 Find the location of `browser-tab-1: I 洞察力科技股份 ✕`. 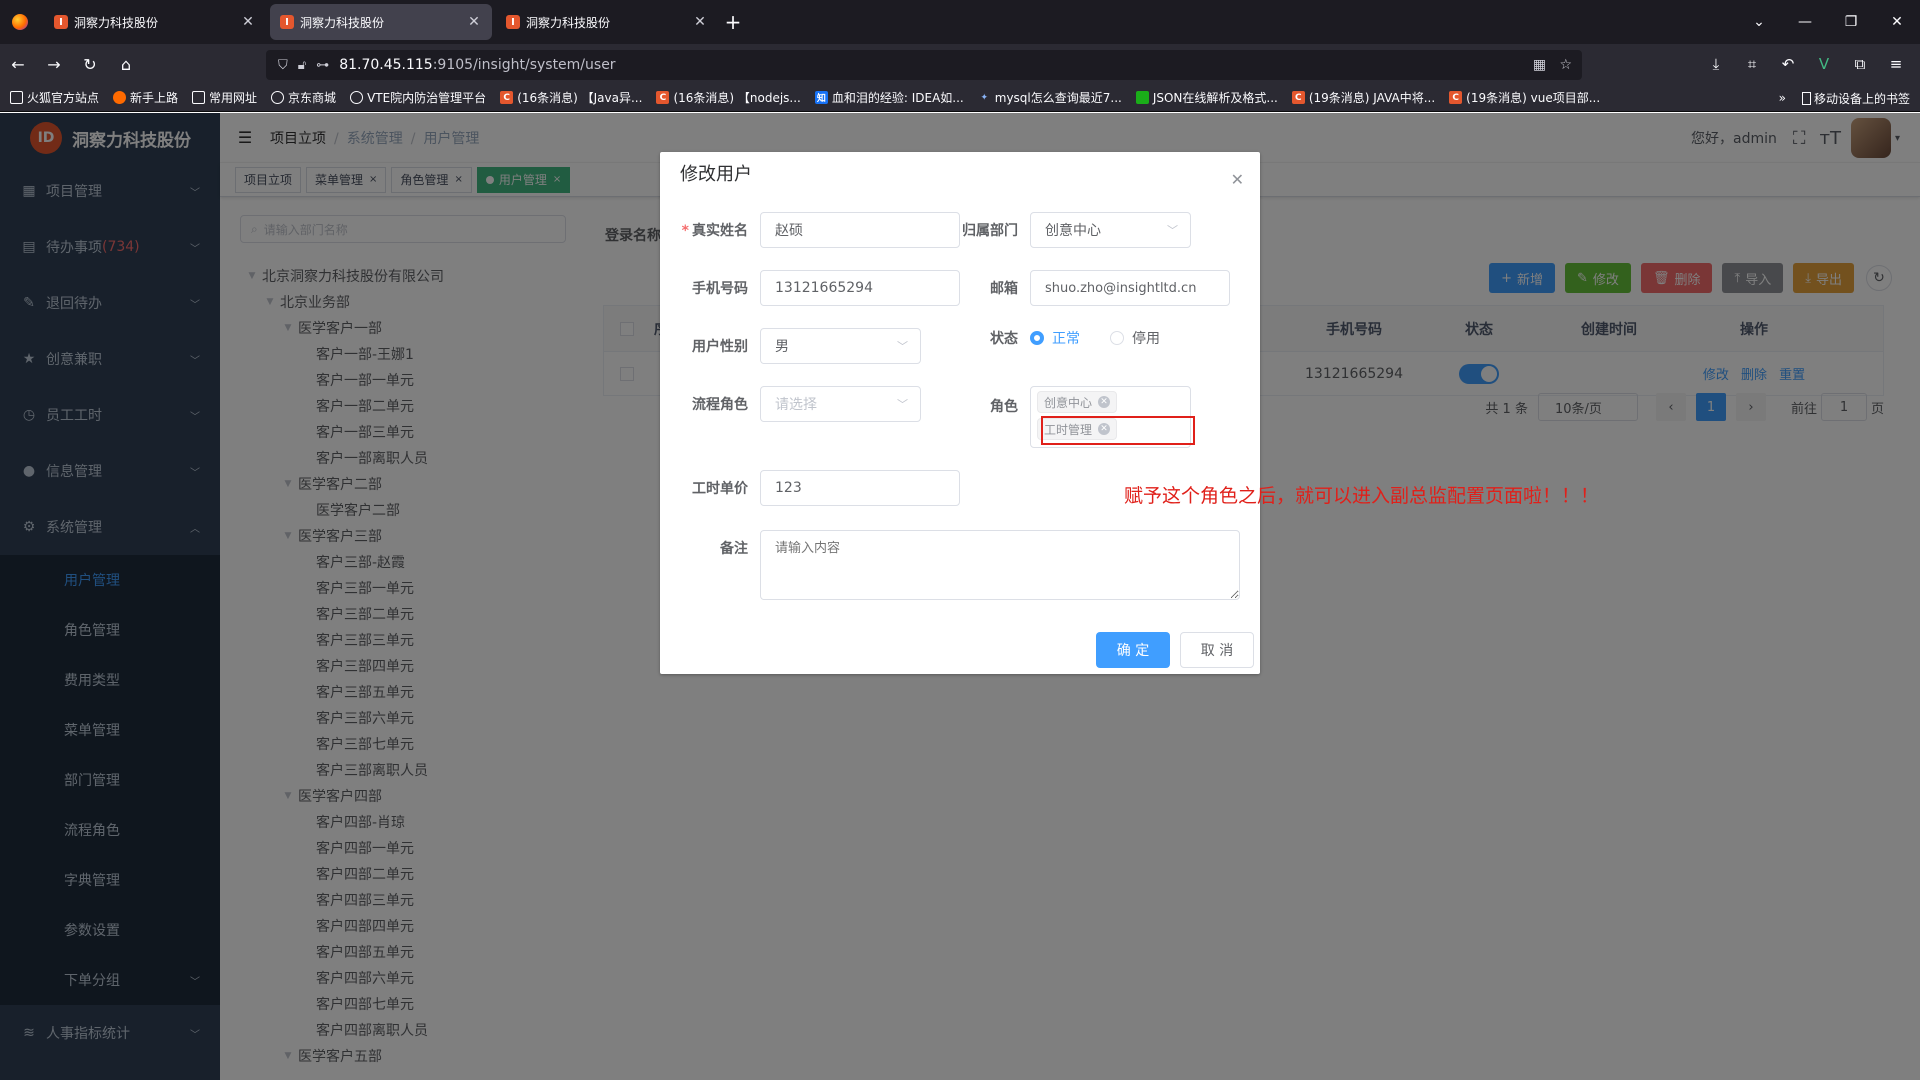

browser-tab-1: I 洞察力科技股份 ✕ is located at coordinates (155, 22).